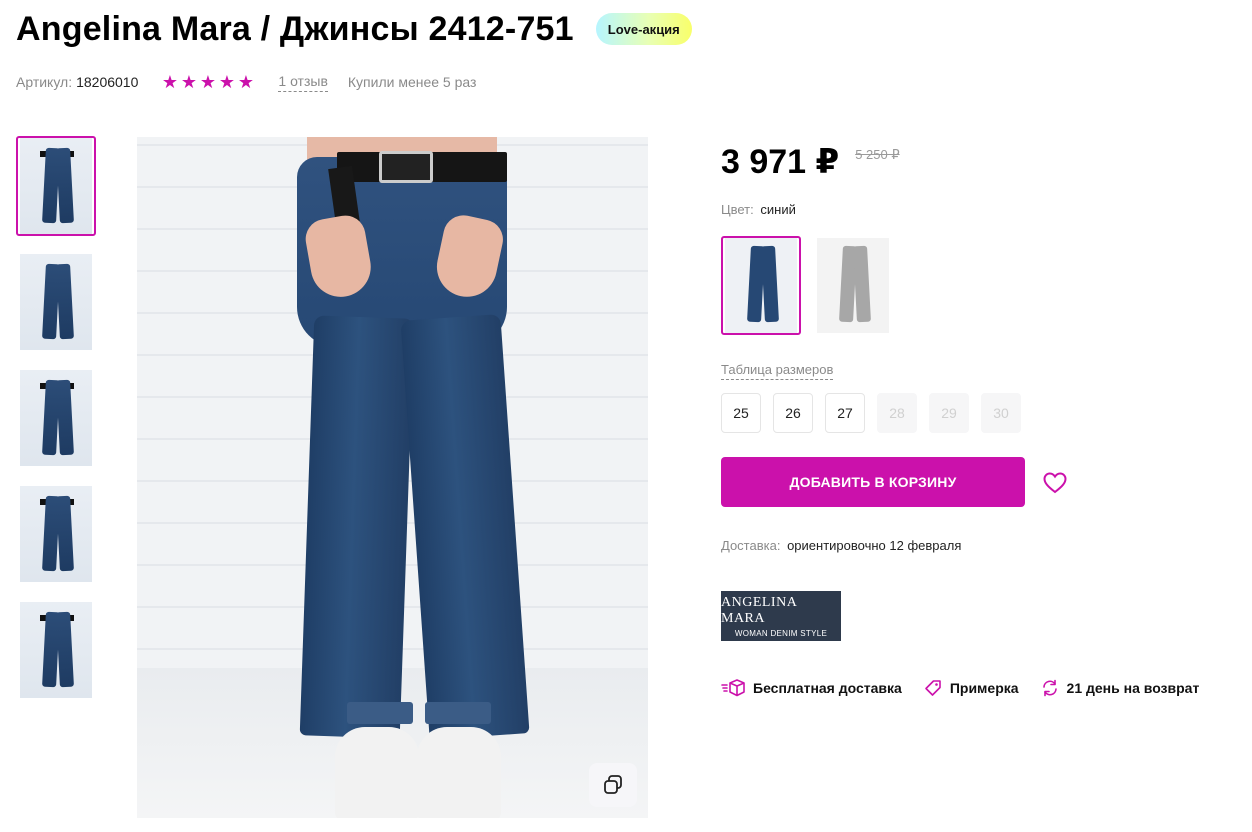  I want to click on size-option-unavailable: 29, so click(949, 413).